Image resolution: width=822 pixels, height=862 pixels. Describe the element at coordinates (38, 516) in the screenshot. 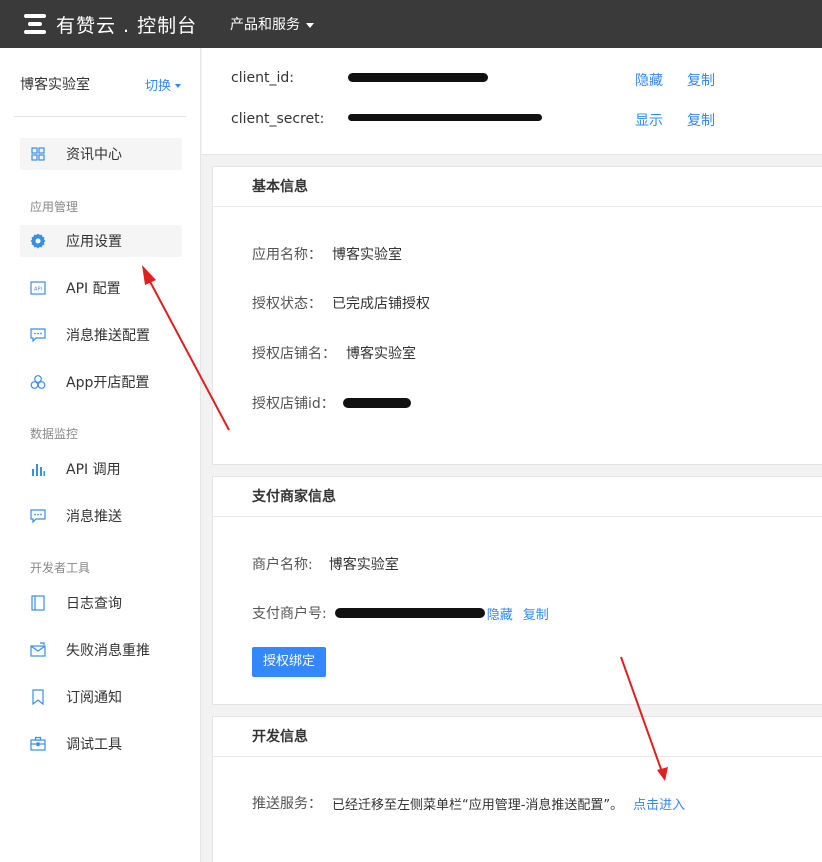

I see `message-icon` at that location.